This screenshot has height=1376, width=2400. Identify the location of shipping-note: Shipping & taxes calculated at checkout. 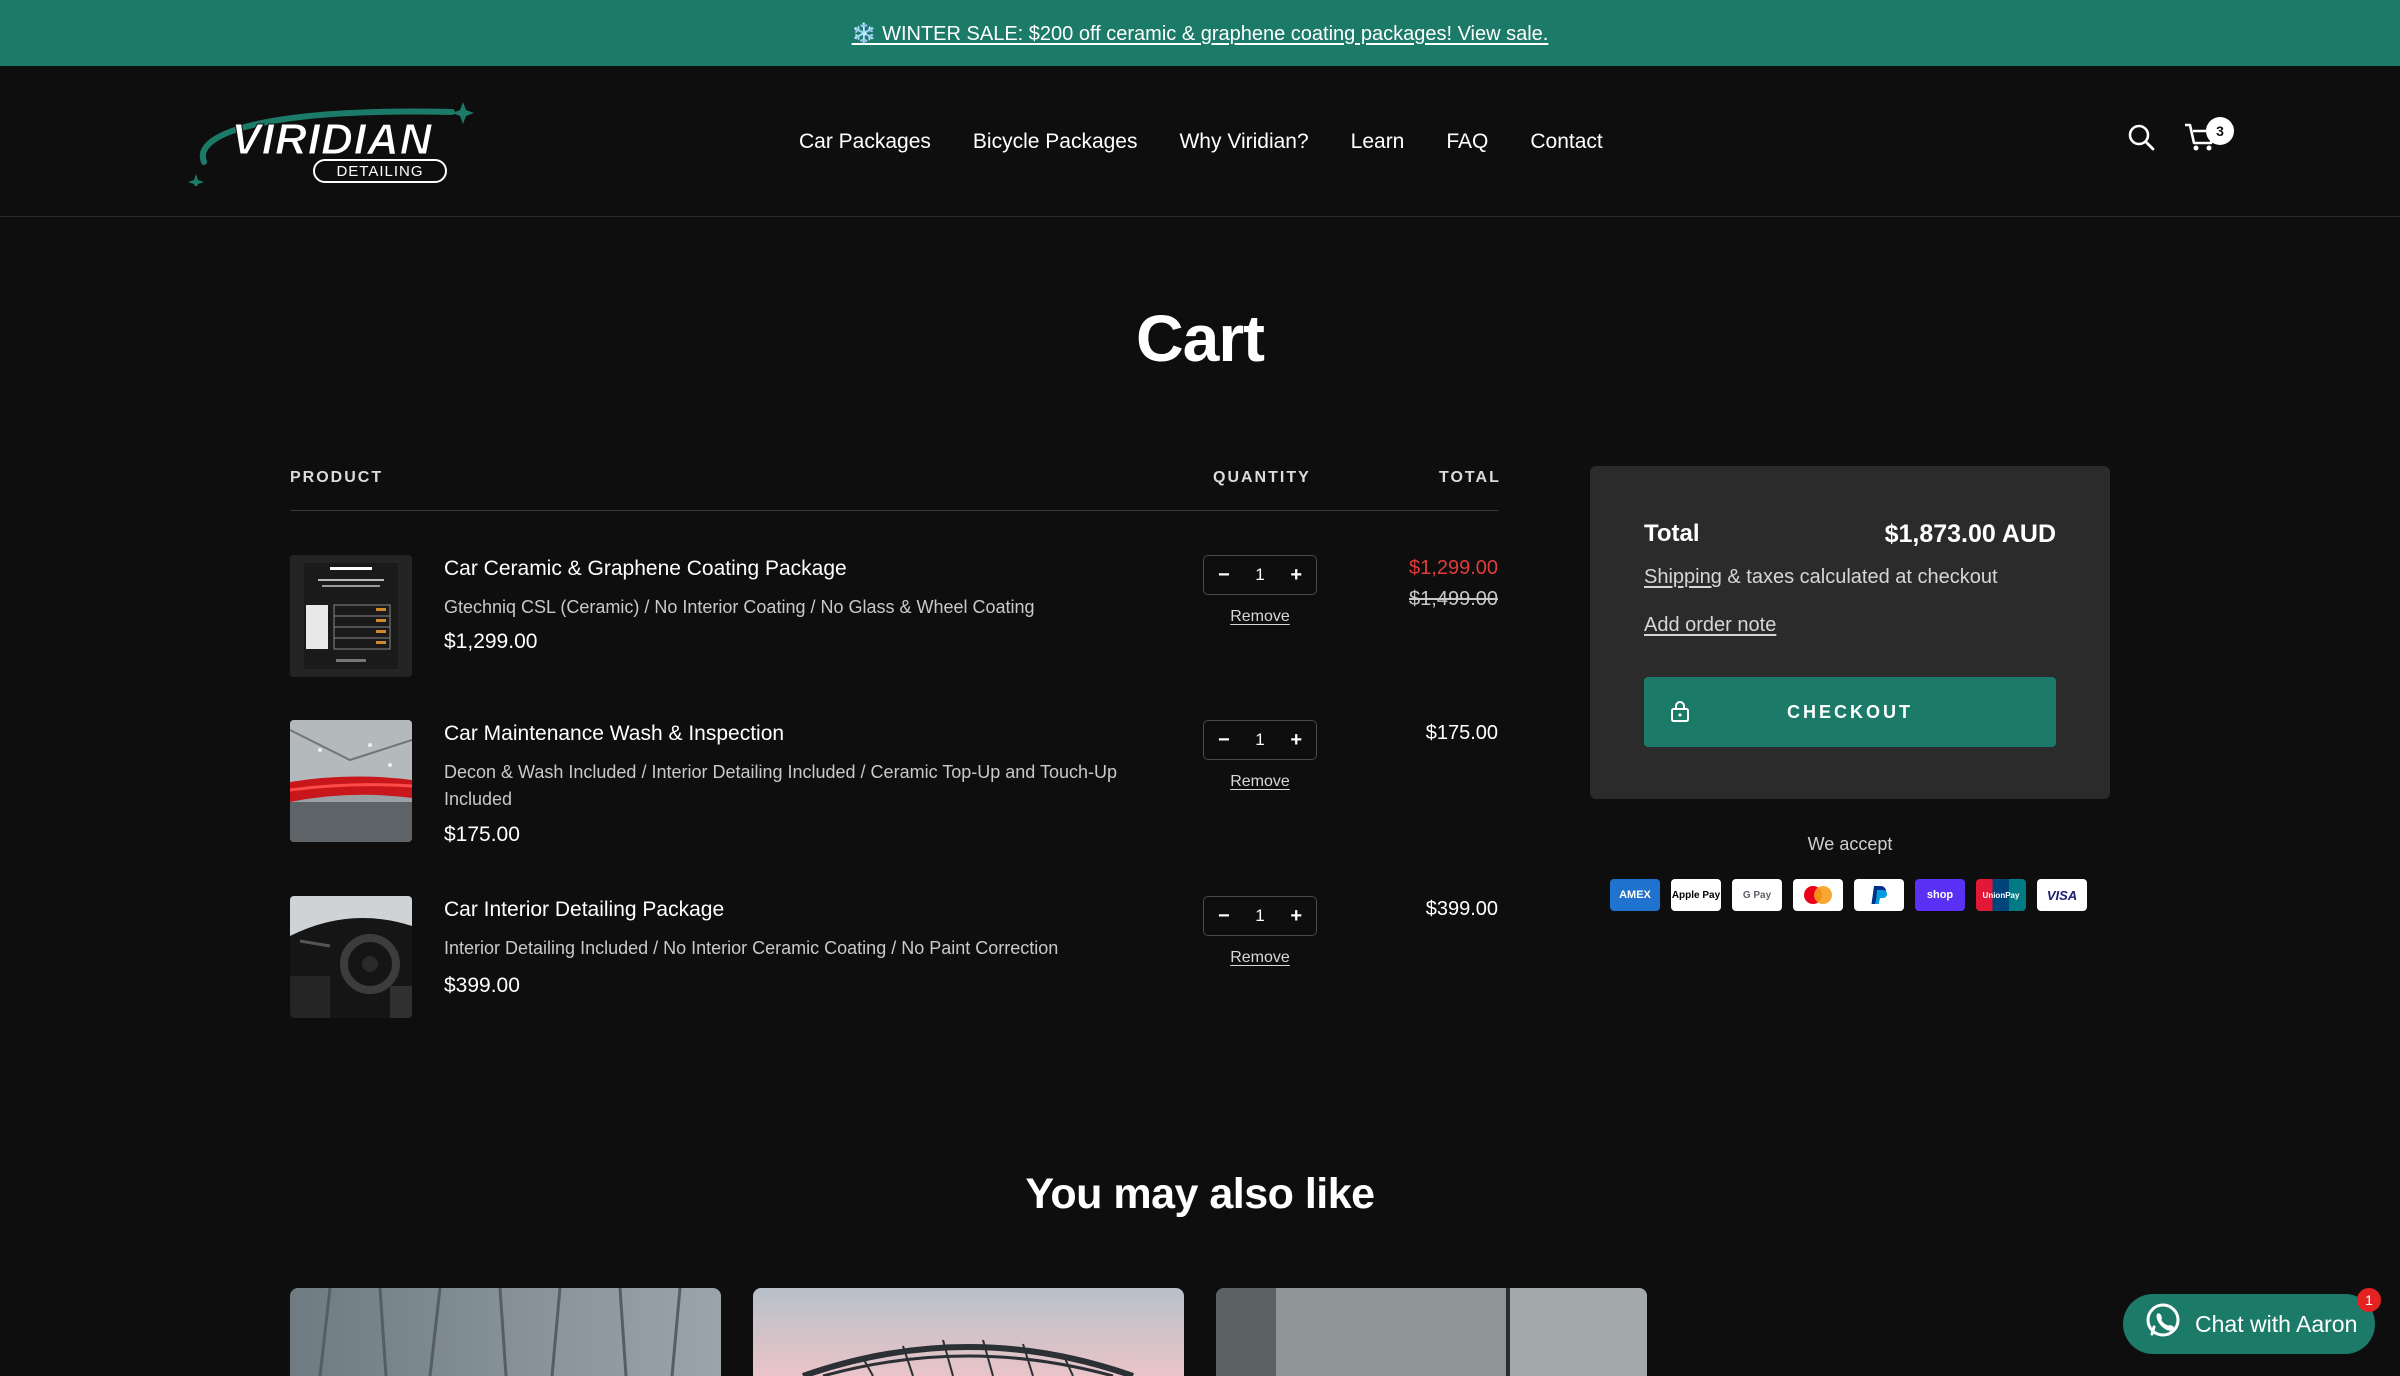
(1821, 577).